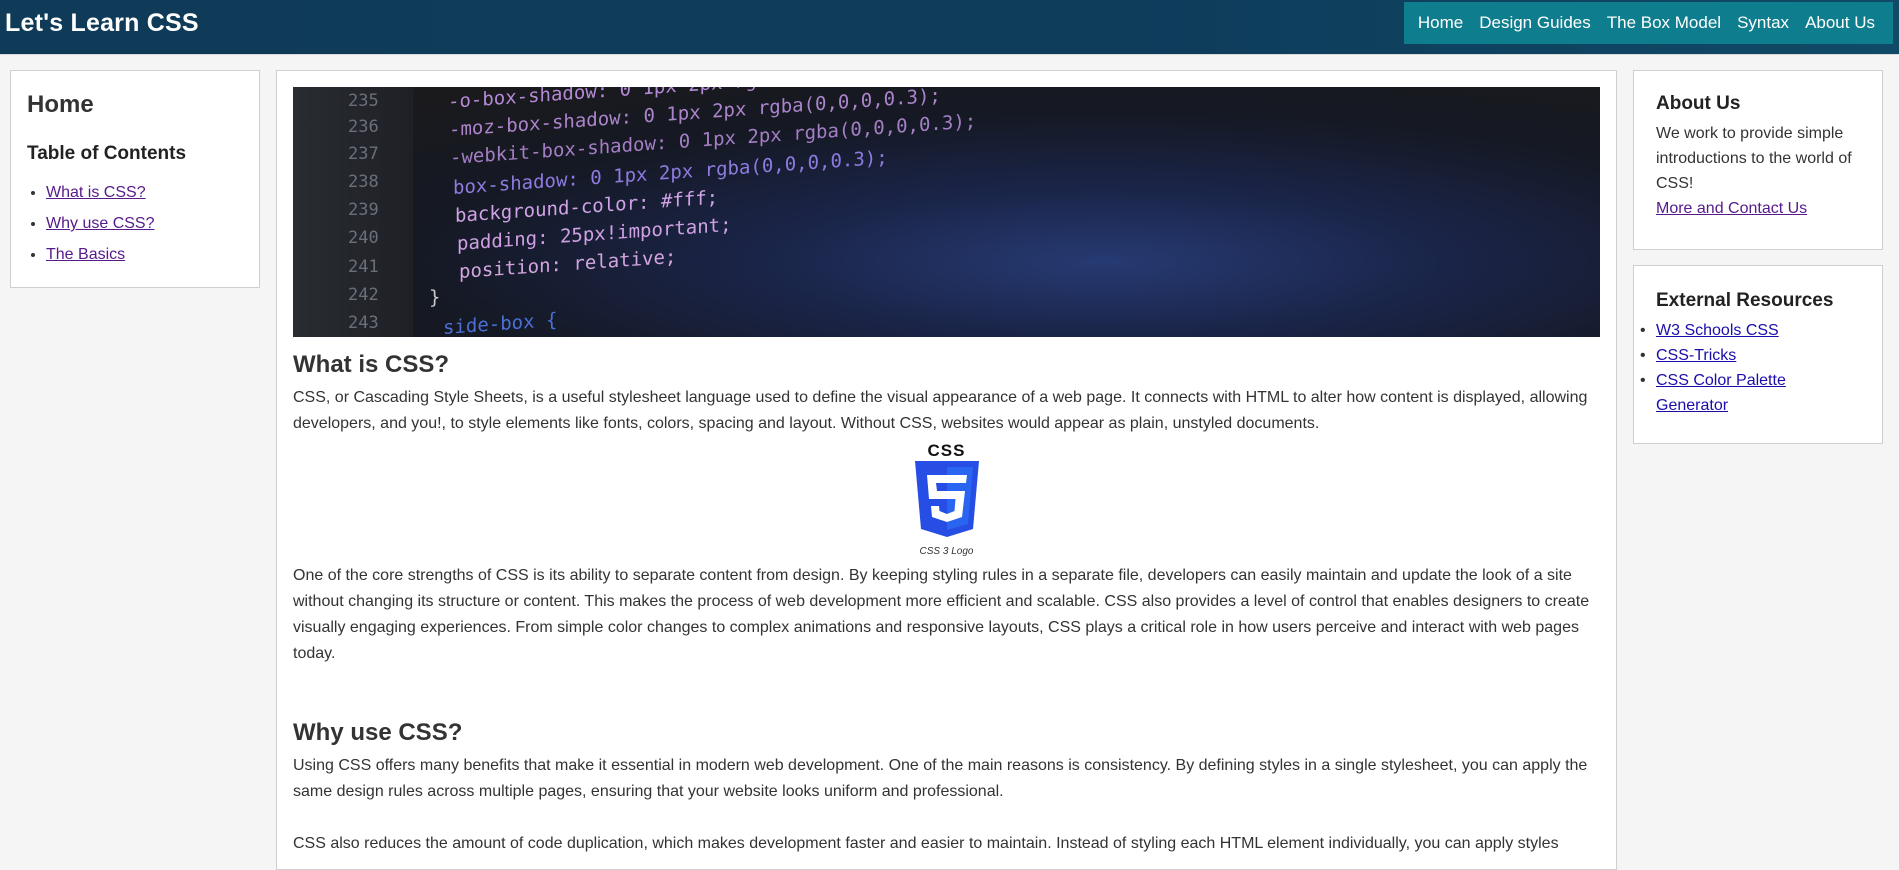  I want to click on contact-link: More and Contact Us, so click(1731, 208).